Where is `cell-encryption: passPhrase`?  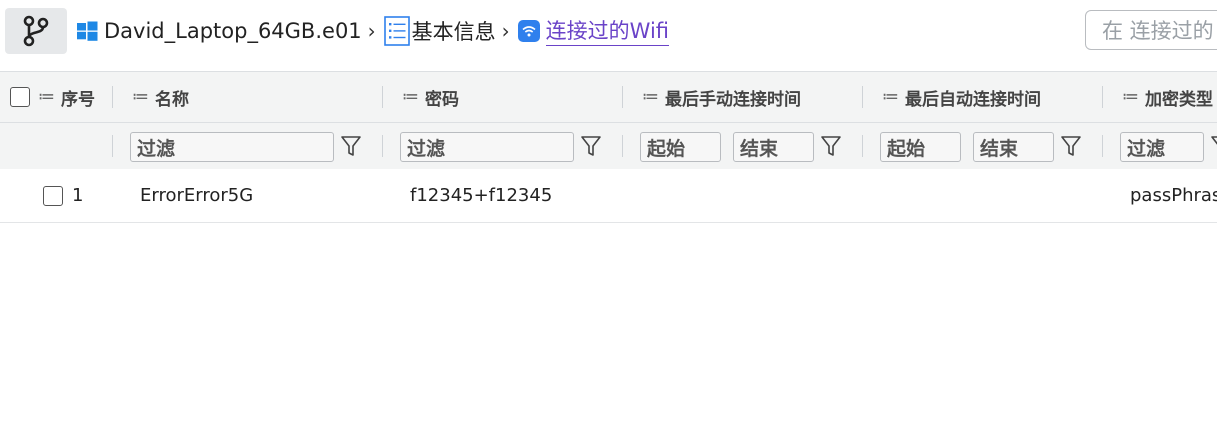 cell-encryption: passPhrase is located at coordinates (1173, 195).